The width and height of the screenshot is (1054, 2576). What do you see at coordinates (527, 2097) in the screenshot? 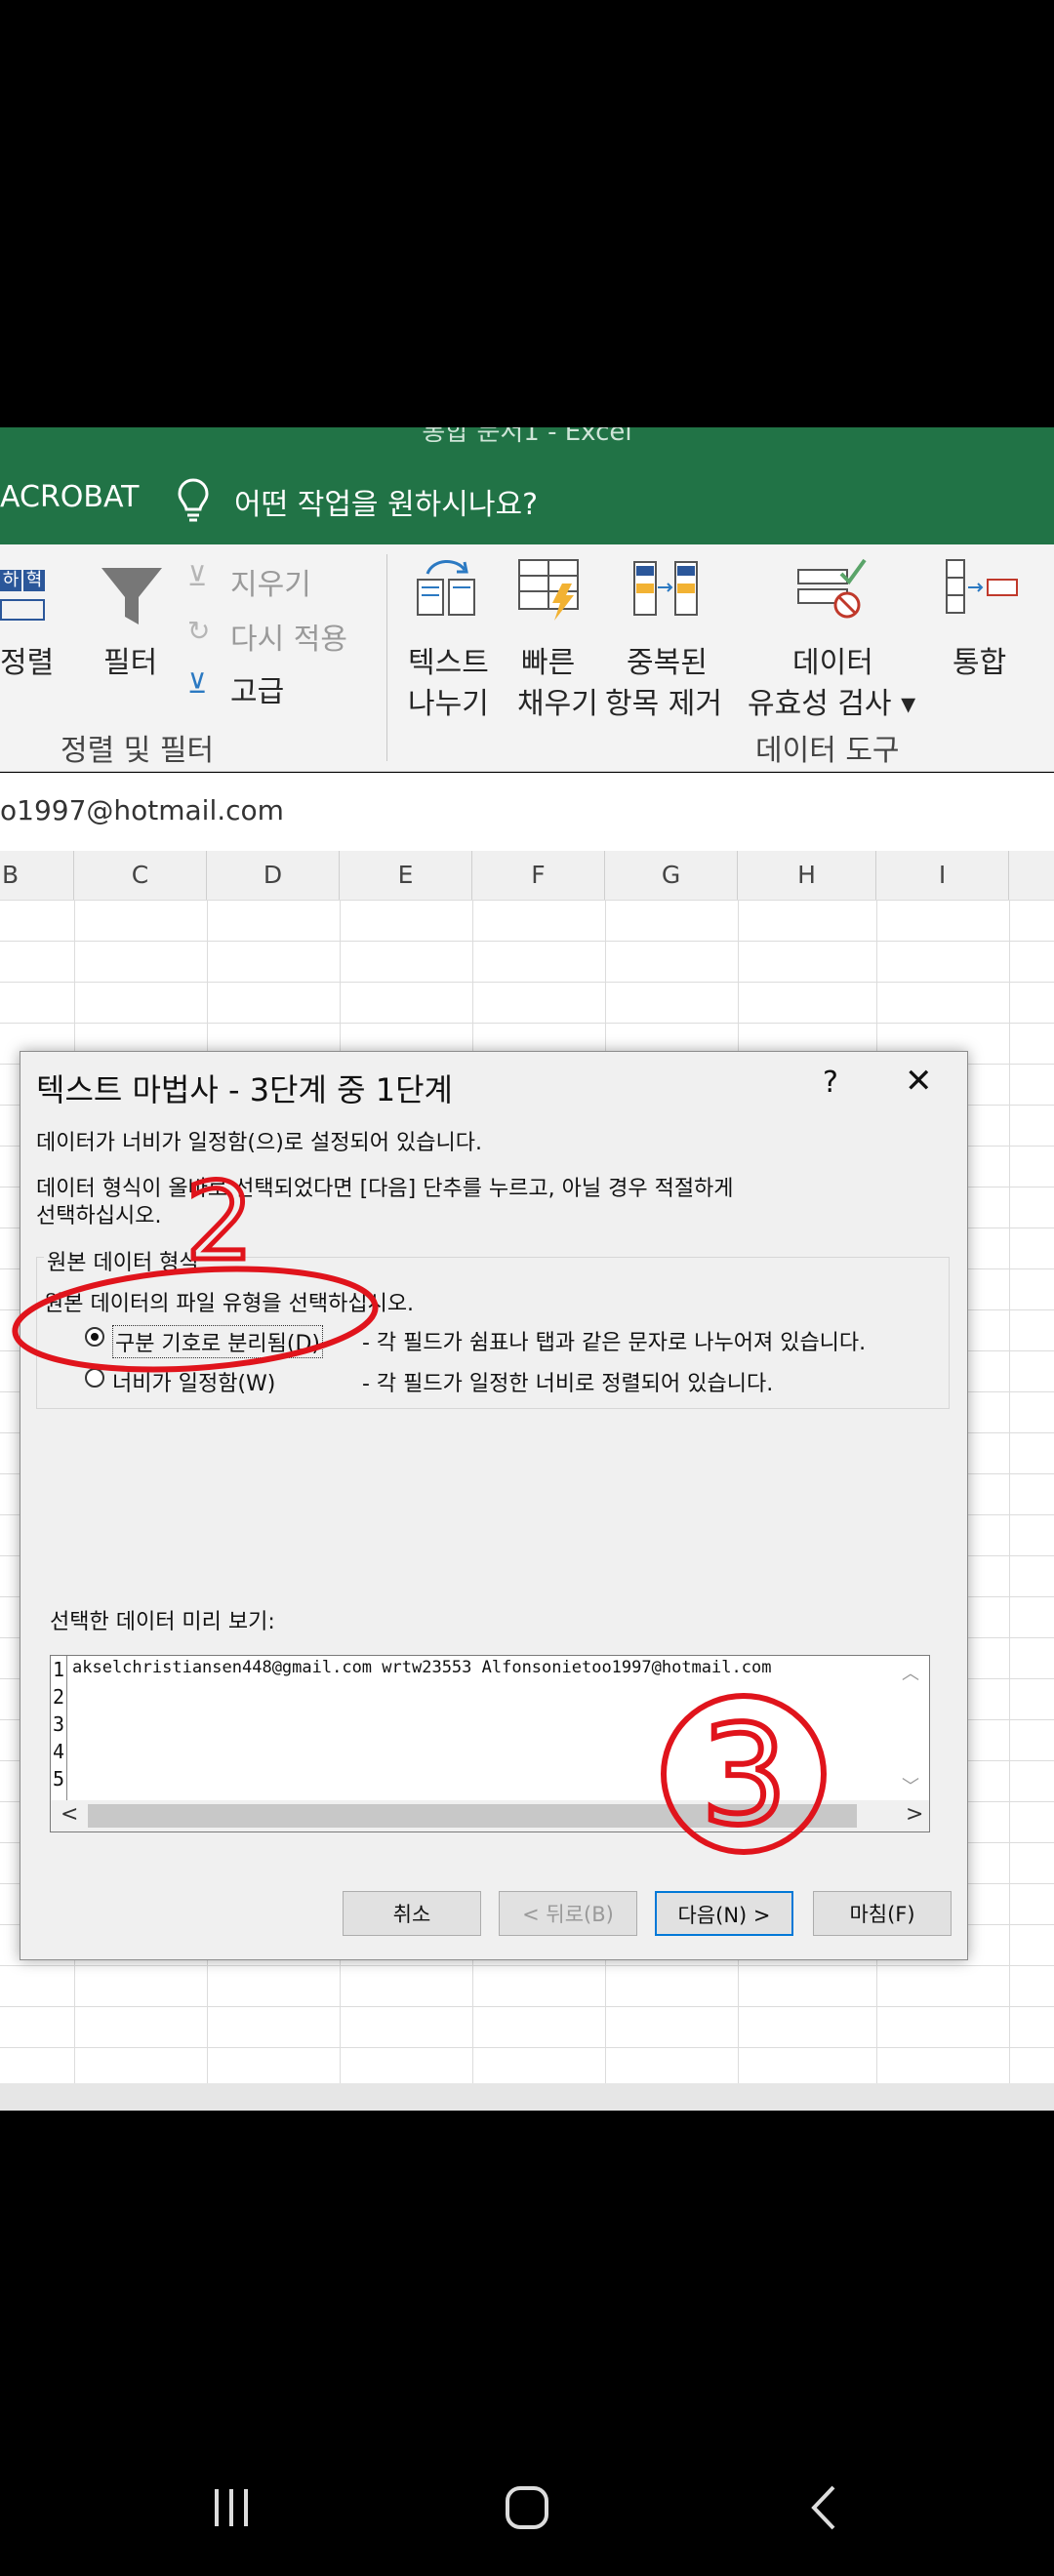
I see `sheet-tab-strip` at bounding box center [527, 2097].